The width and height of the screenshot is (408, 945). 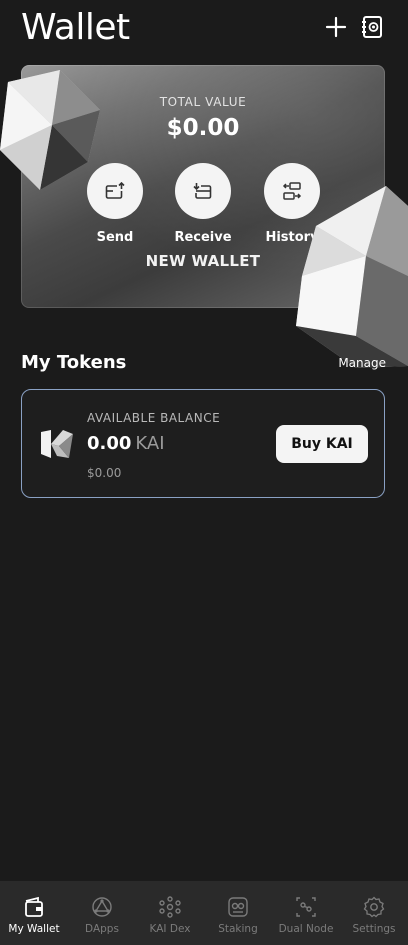 What do you see at coordinates (372, 27) in the screenshot?
I see `address-book-icon` at bounding box center [372, 27].